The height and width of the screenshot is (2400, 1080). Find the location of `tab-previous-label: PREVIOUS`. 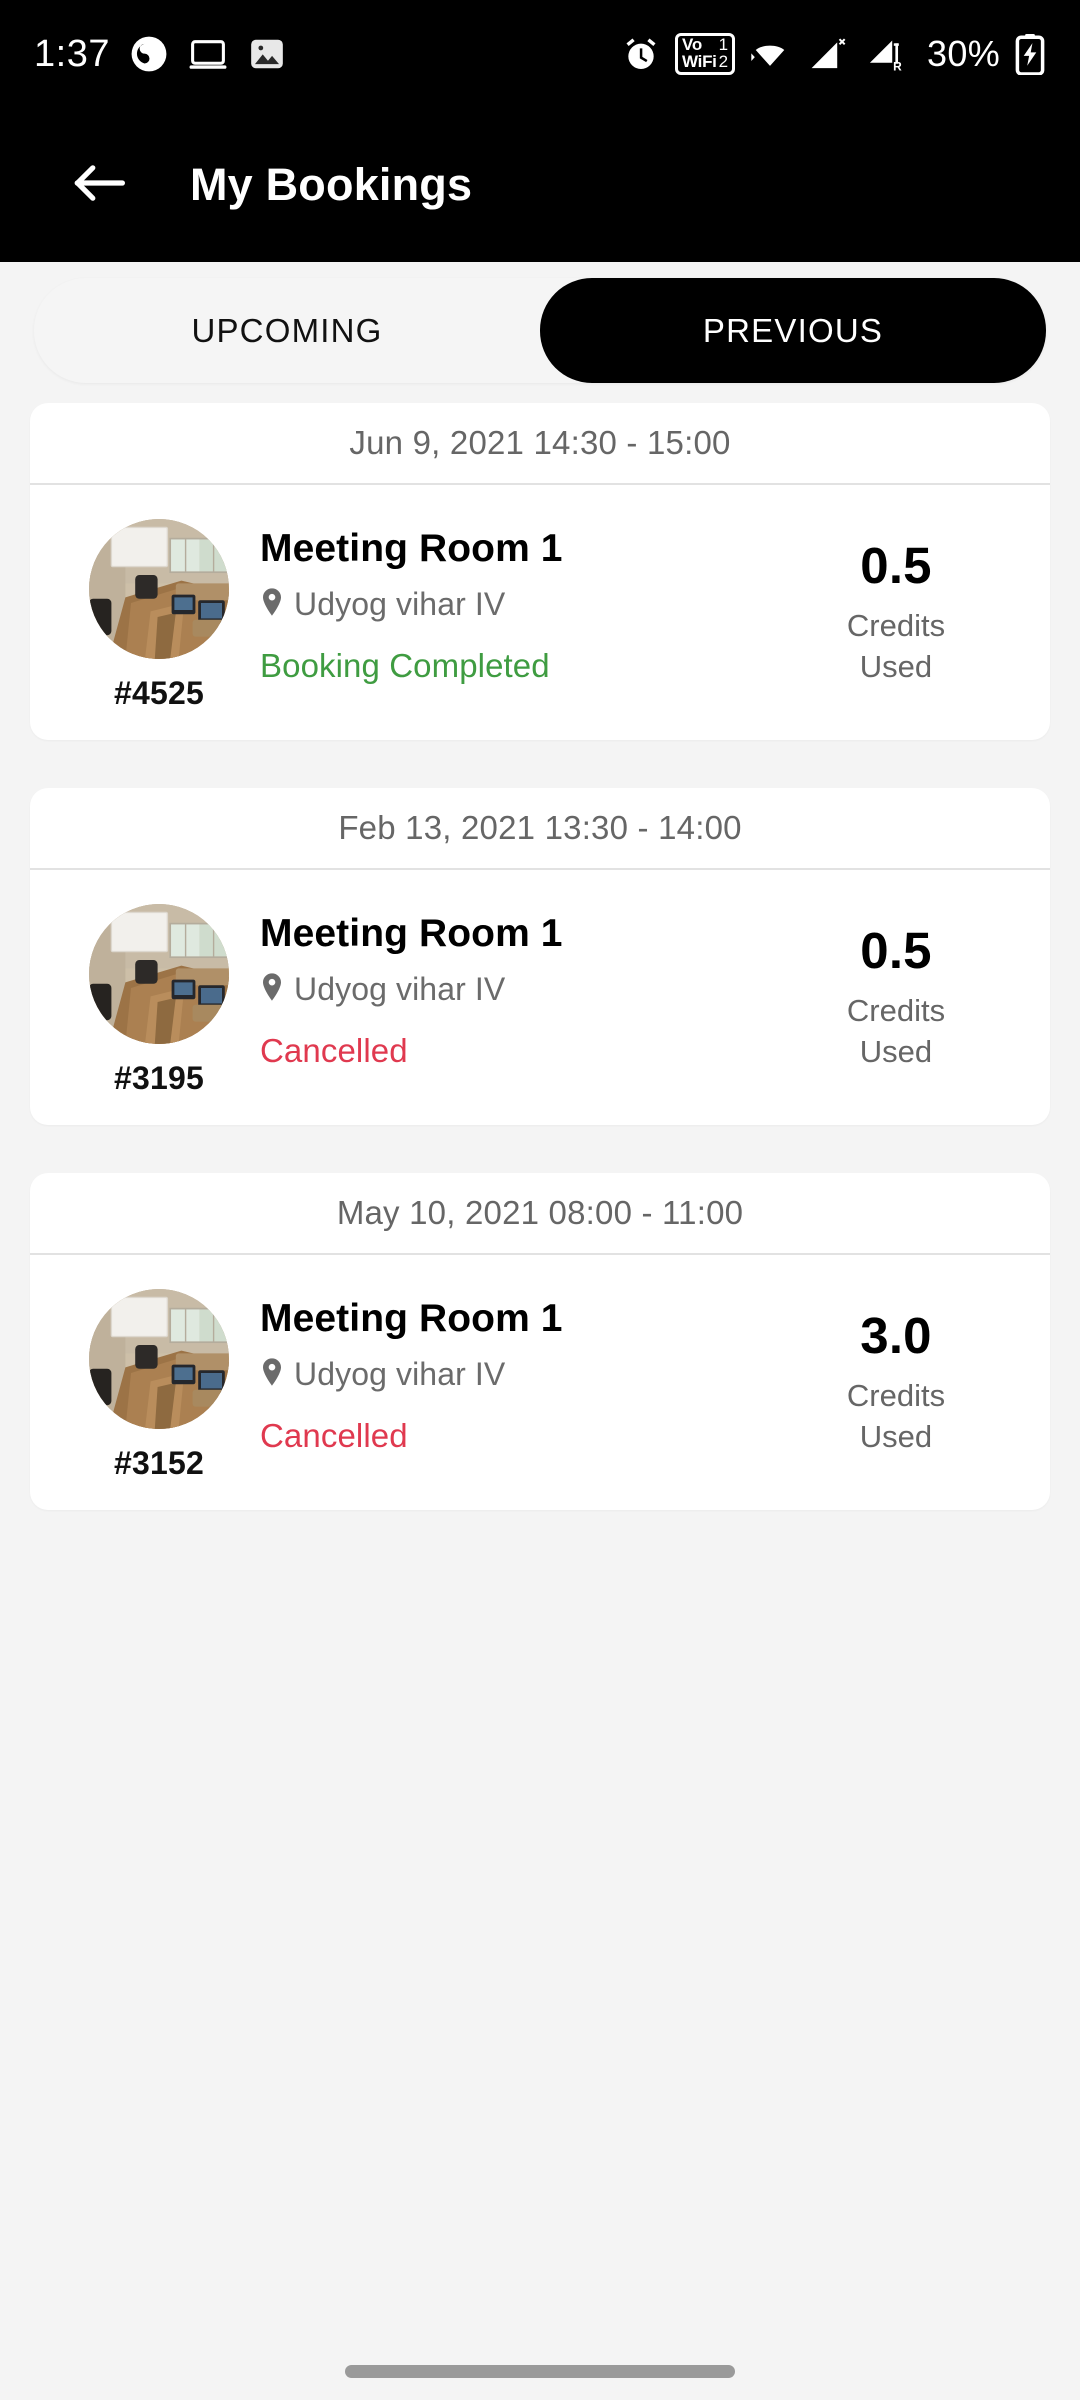

tab-previous-label: PREVIOUS is located at coordinates (793, 330).